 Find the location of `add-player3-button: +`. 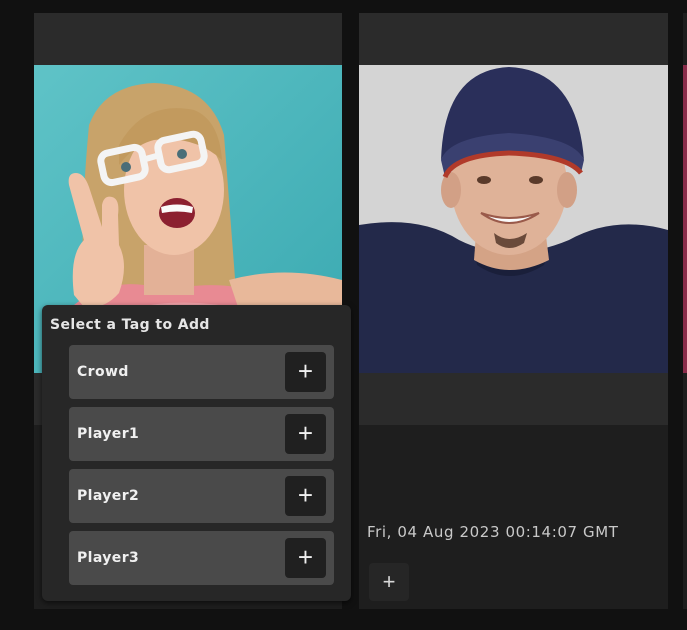

add-player3-button: + is located at coordinates (305, 558).